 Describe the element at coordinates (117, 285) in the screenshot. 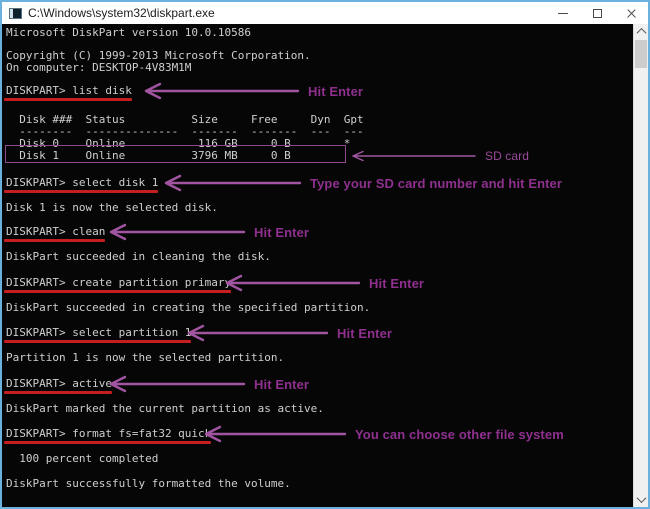

I see `console-command-create-partition: DISKPART> create partition primary` at that location.